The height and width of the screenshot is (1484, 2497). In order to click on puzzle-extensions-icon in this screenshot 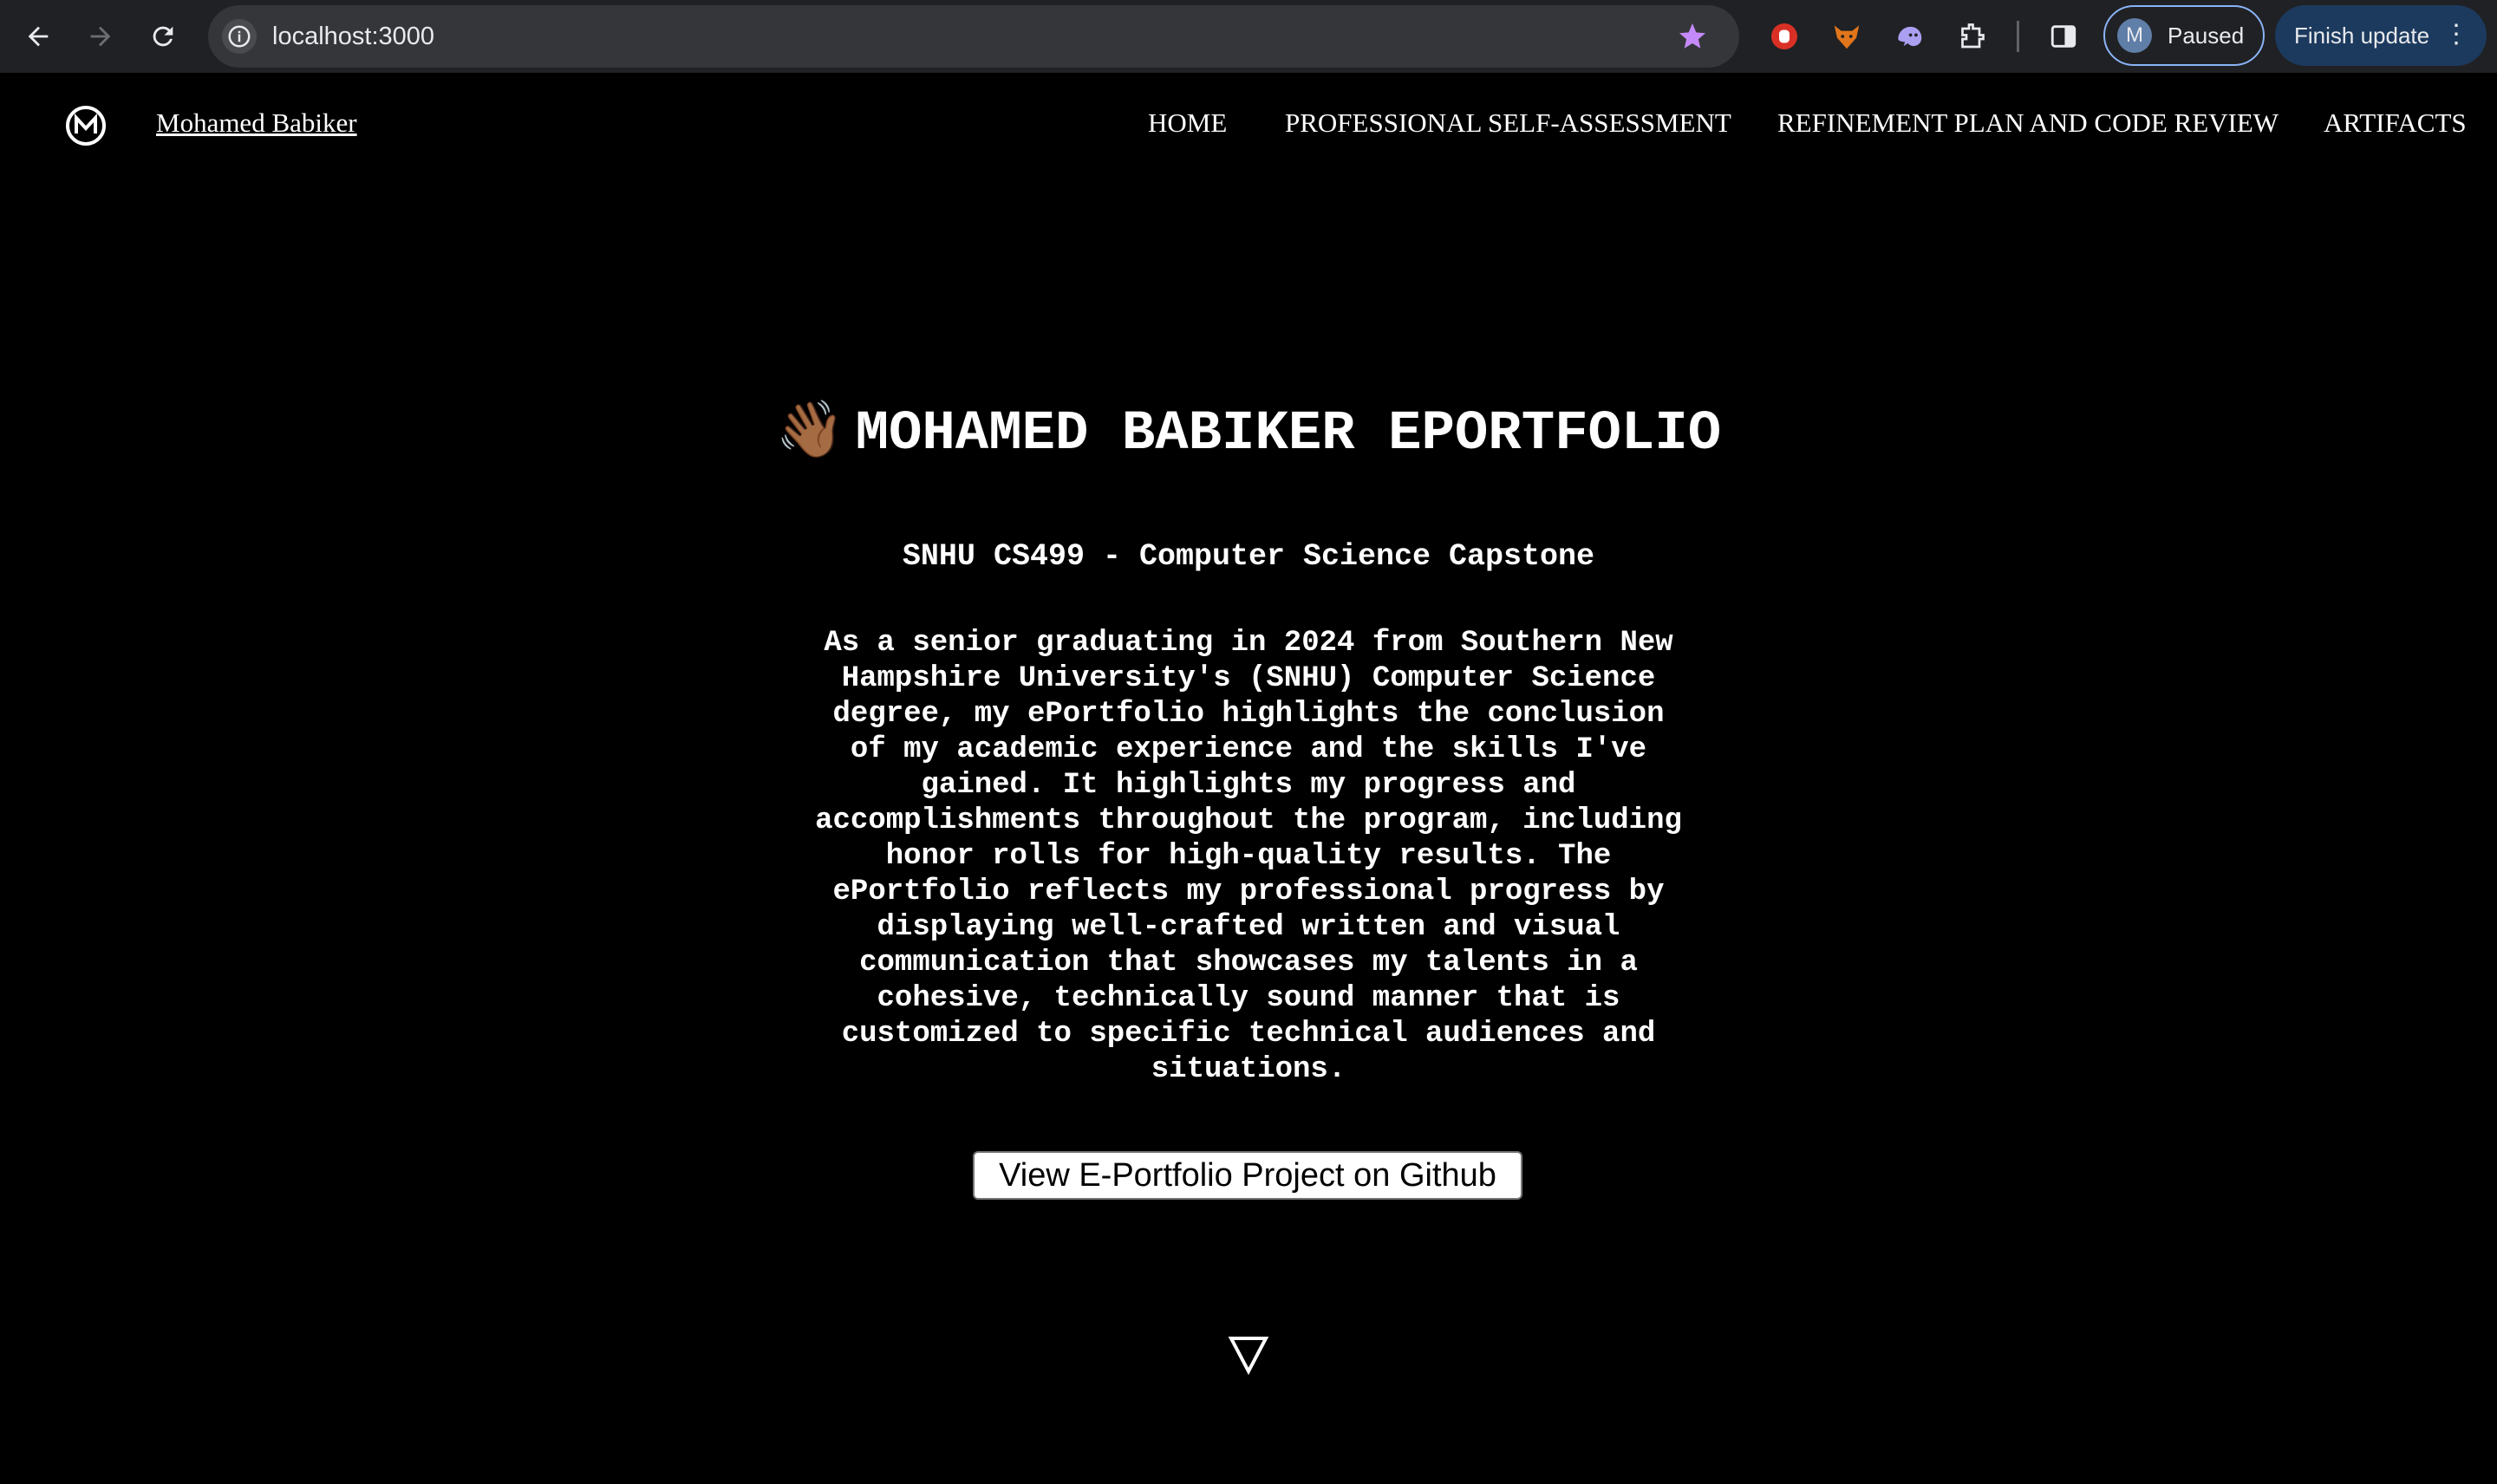, I will do `click(1971, 36)`.